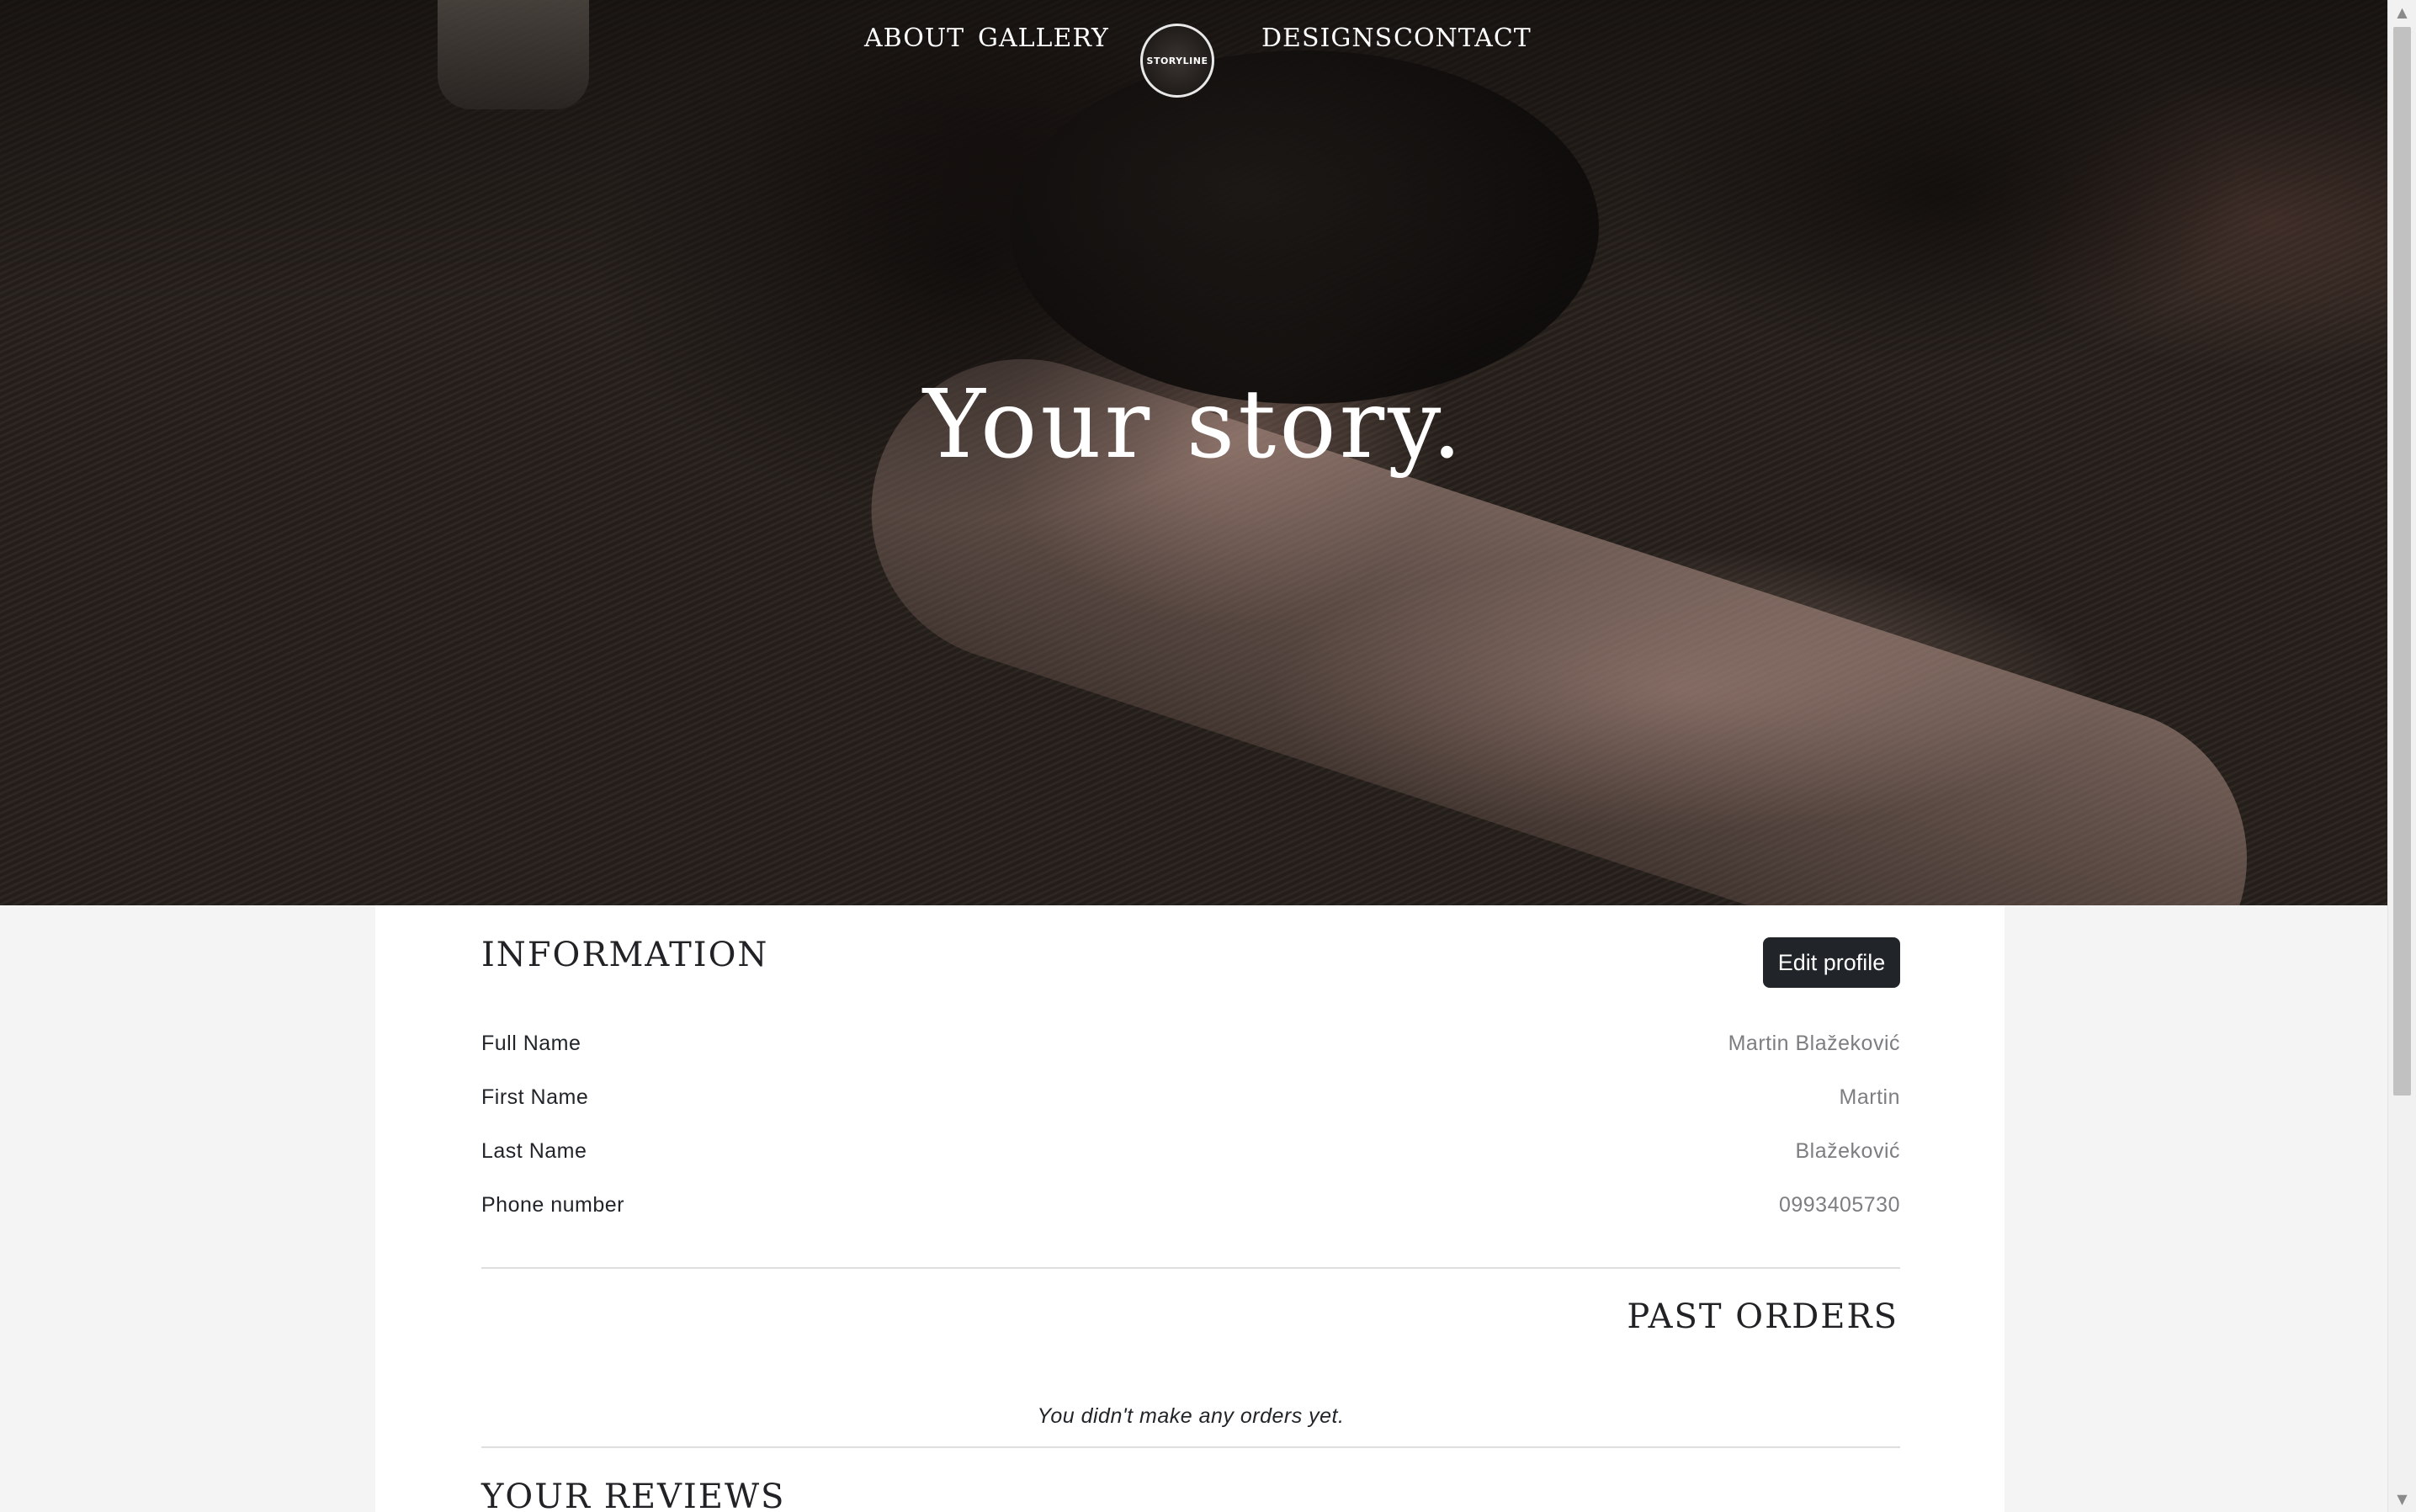  Describe the element at coordinates (2402, 561) in the screenshot. I see `scrollbar-thumb` at that location.